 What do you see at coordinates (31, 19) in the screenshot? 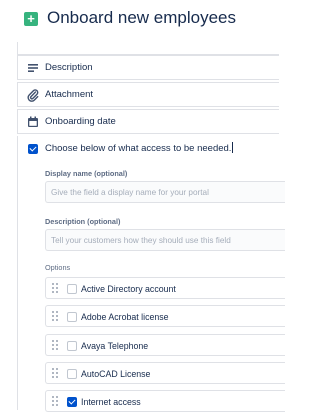
I see `add-icon: +` at bounding box center [31, 19].